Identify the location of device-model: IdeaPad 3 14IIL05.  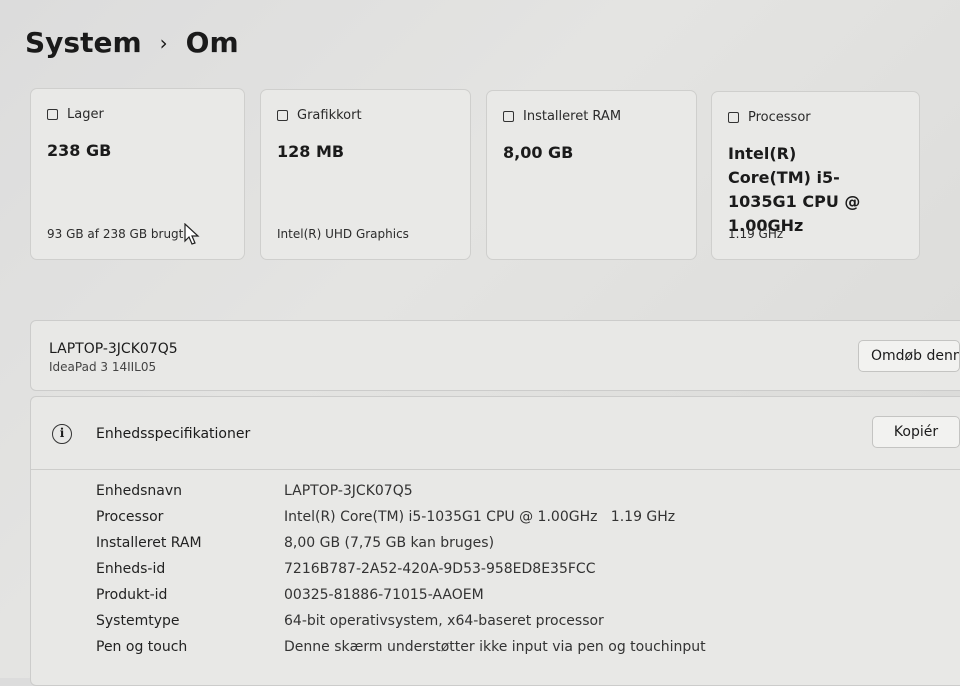
(103, 367).